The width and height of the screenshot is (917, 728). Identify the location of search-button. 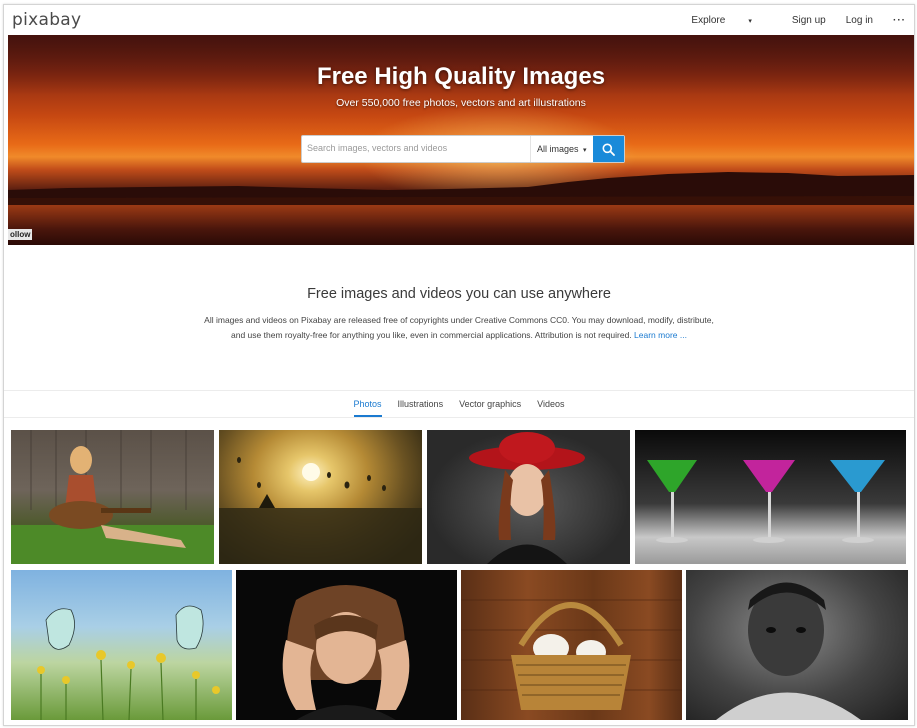
(608, 149).